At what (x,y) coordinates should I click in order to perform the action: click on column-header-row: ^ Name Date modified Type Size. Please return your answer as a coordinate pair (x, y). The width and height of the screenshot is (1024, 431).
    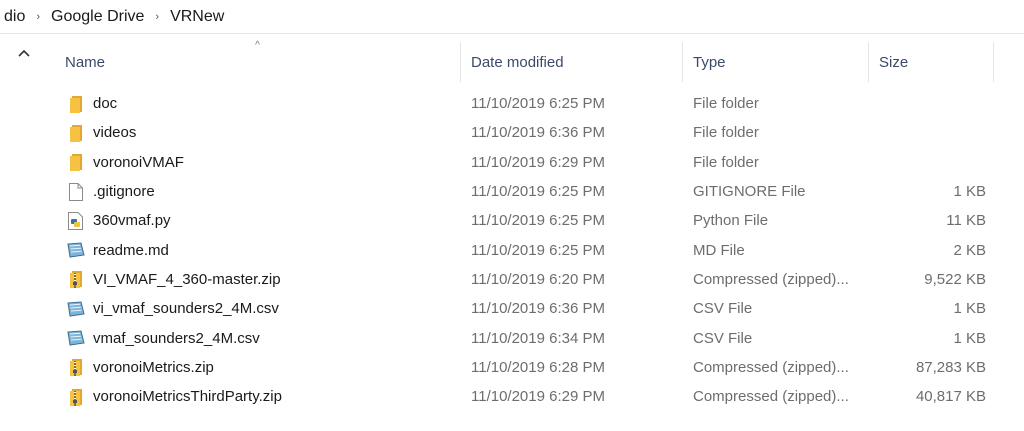
    Looking at the image, I should click on (527, 61).